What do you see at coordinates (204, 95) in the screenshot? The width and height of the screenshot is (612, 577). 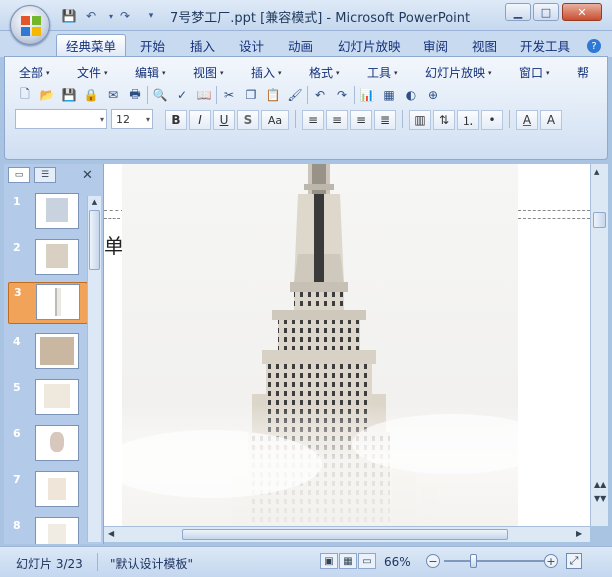 I see `research-icon: 📖` at bounding box center [204, 95].